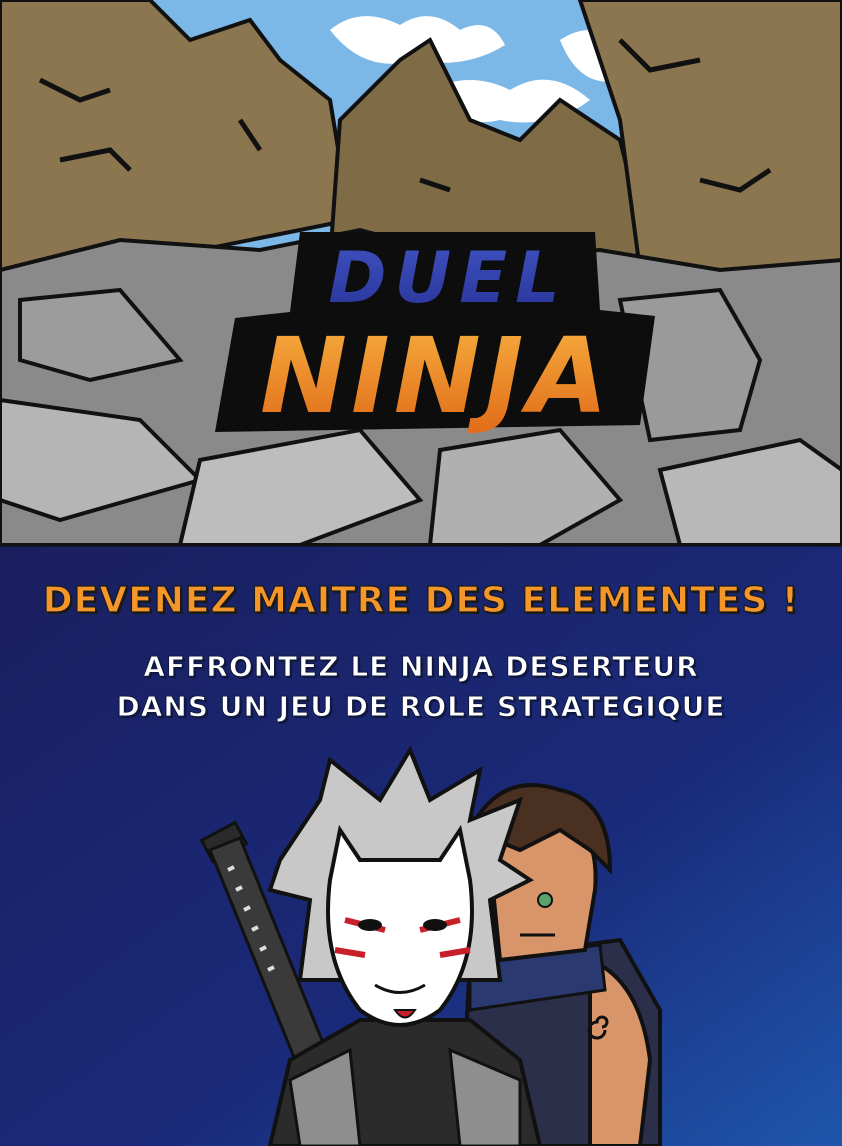 The height and width of the screenshot is (1146, 842). Describe the element at coordinates (421, 667) in the screenshot. I see `promo-subline-1: AFFRONTEZ LE NINJA DESERTEUR` at that location.